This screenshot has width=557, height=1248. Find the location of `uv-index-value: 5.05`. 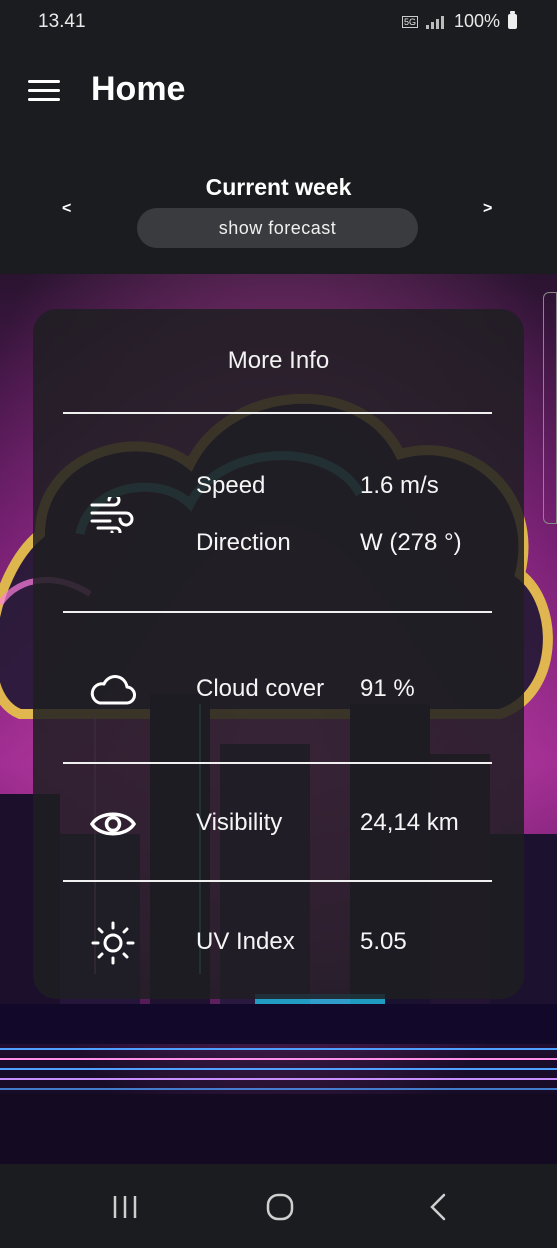

uv-index-value: 5.05 is located at coordinates (383, 941).